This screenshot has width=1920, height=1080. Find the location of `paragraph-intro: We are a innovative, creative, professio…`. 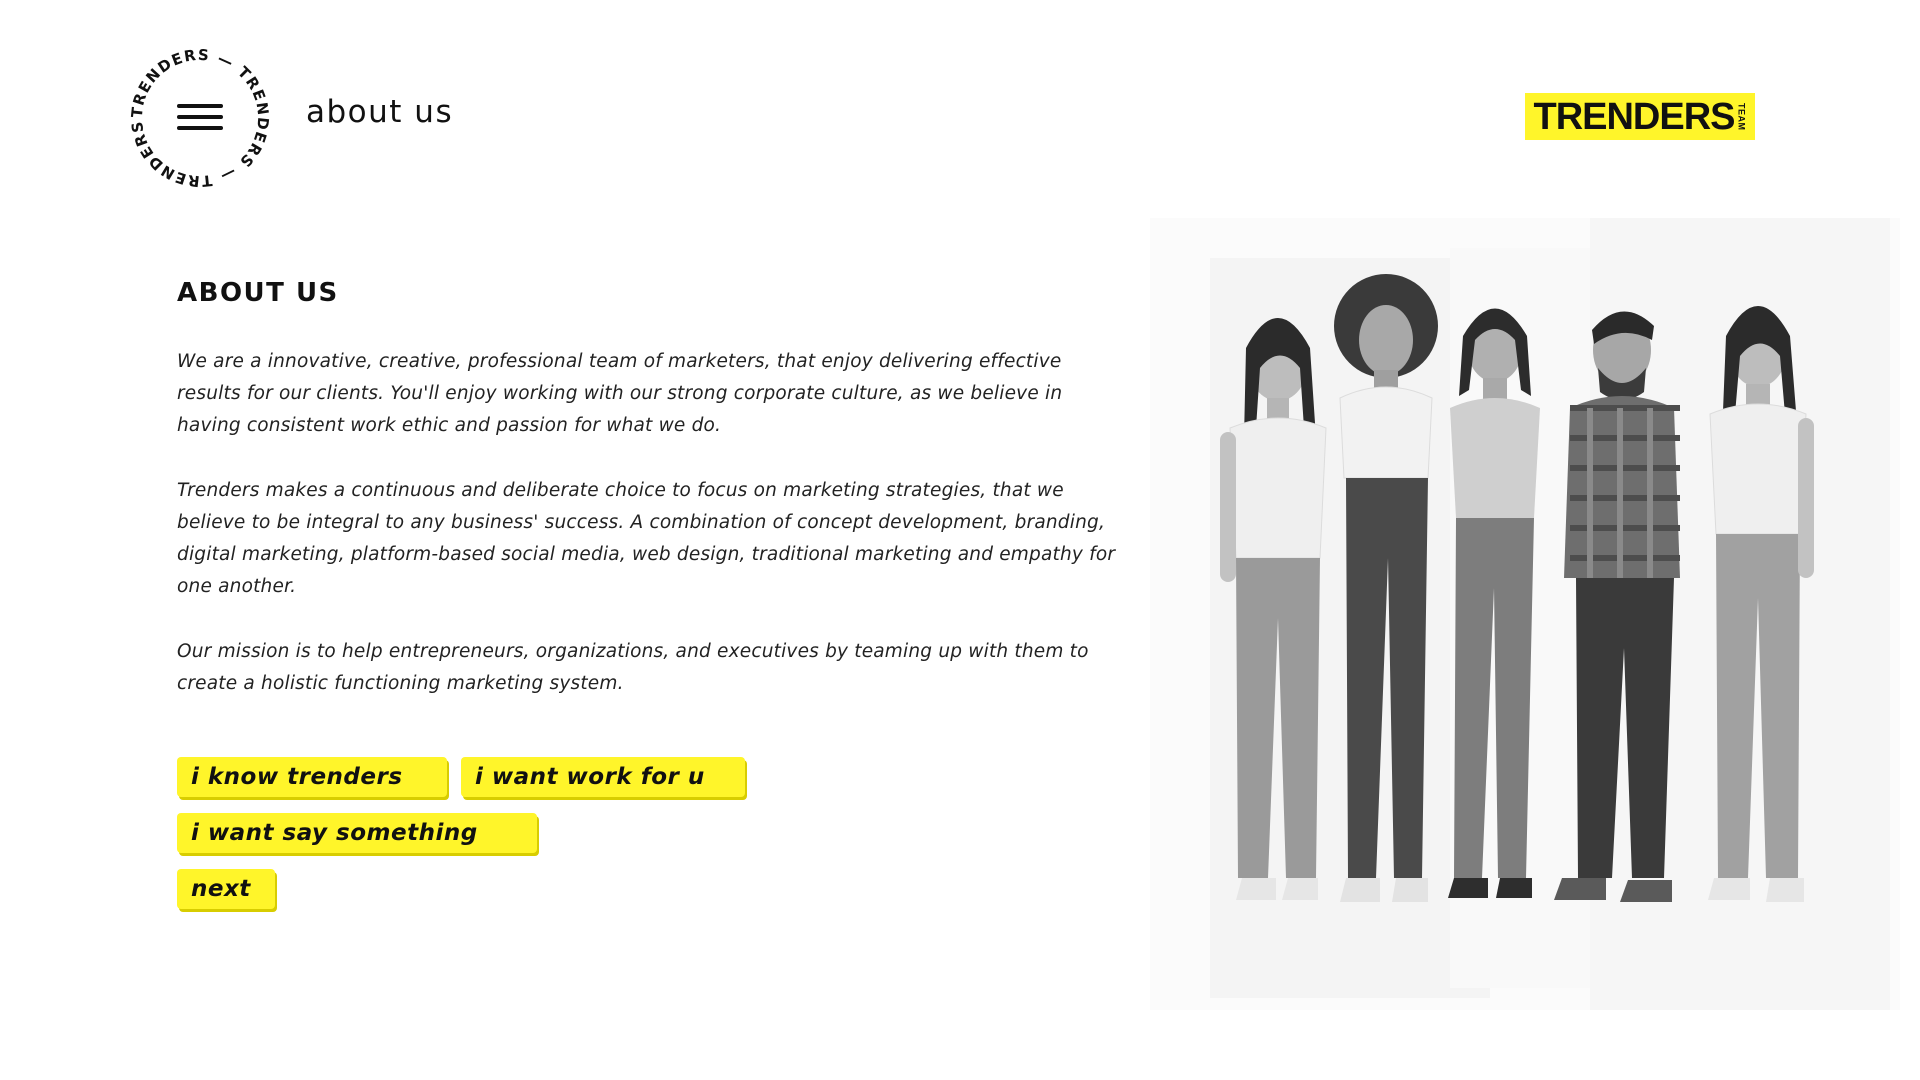

paragraph-intro: We are a innovative, creative, professio… is located at coordinates (620, 393).